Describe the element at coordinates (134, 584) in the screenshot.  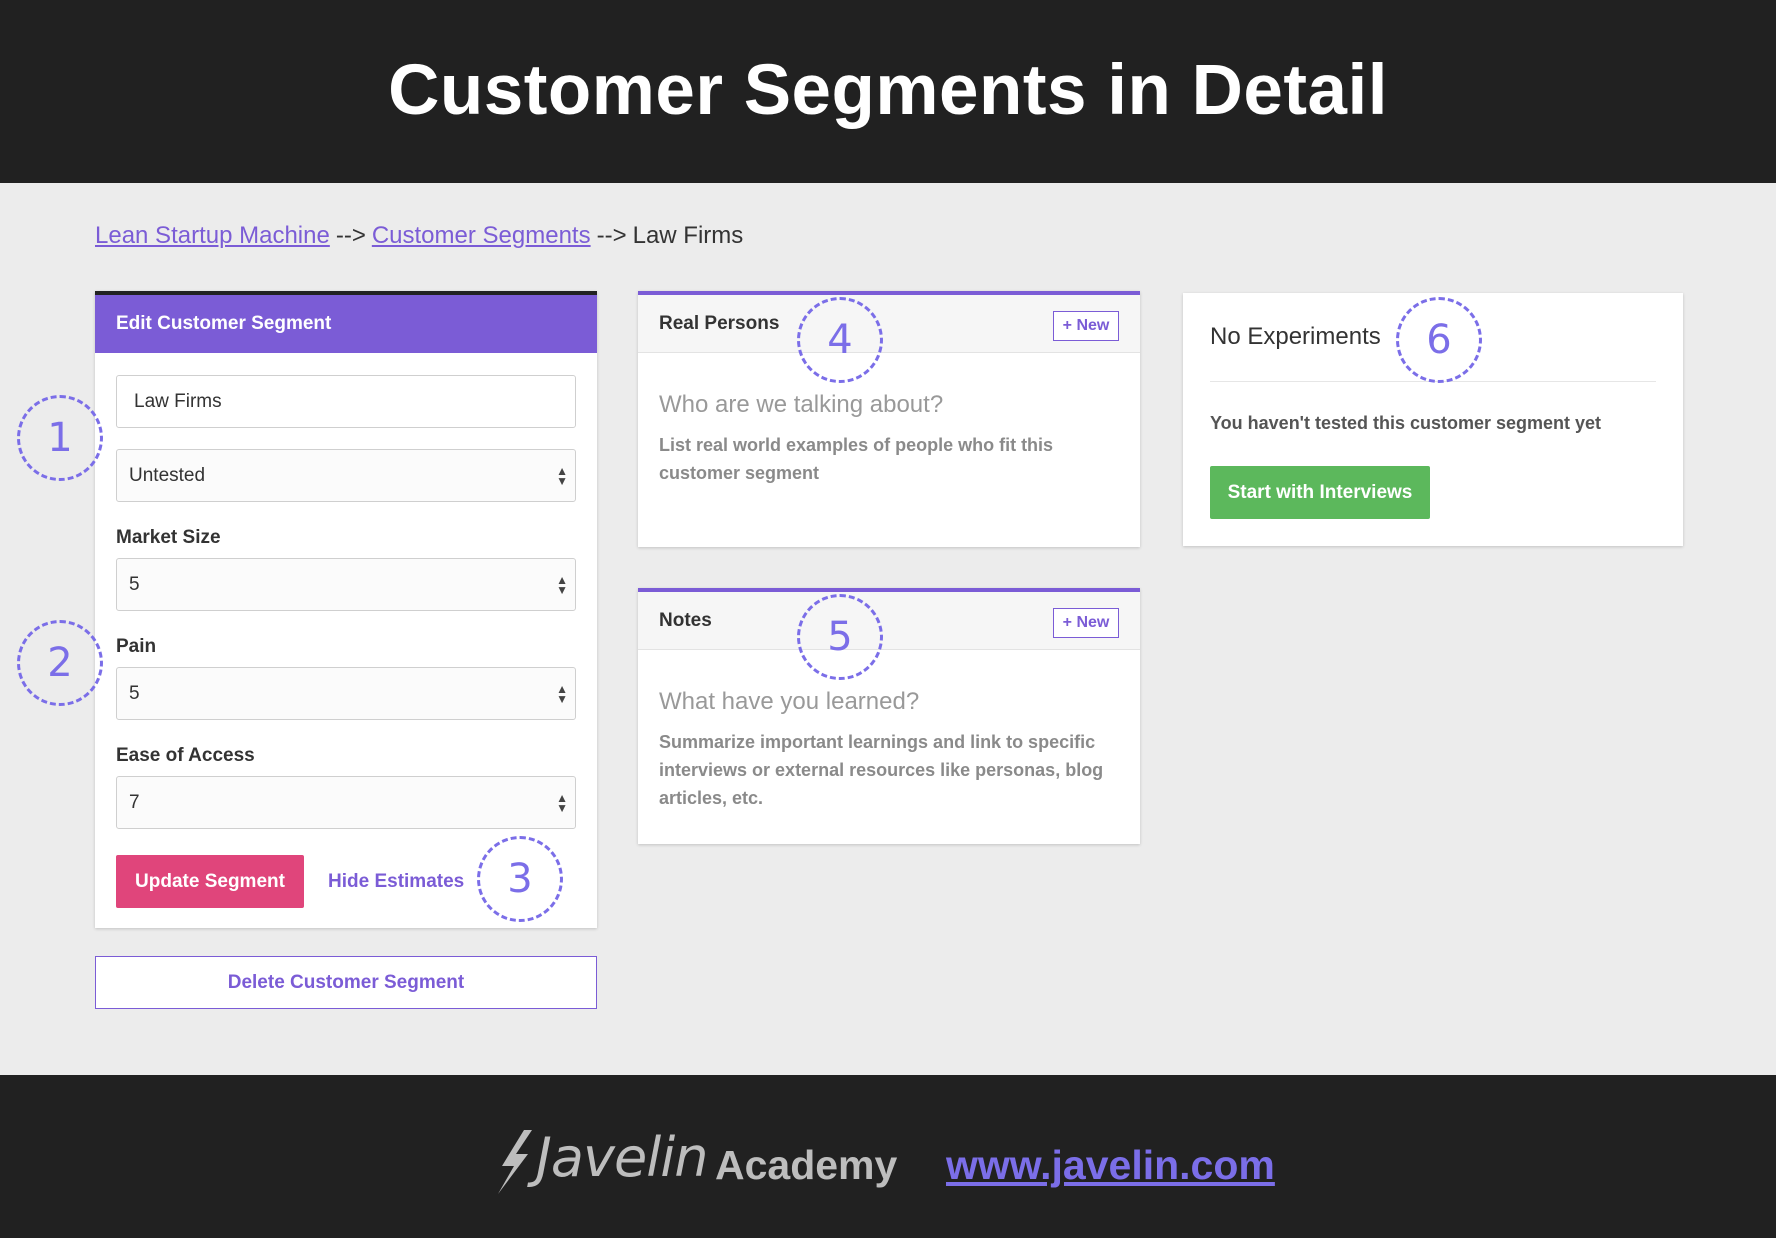
I see `market-size-value: 5` at that location.